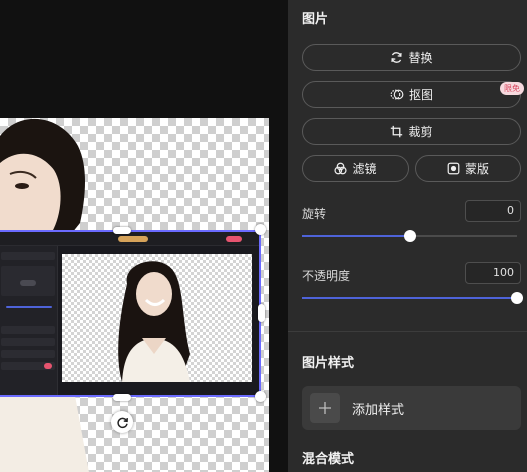 This screenshot has height=472, width=527. Describe the element at coordinates (397, 57) in the screenshot. I see `refresh-icon` at that location.